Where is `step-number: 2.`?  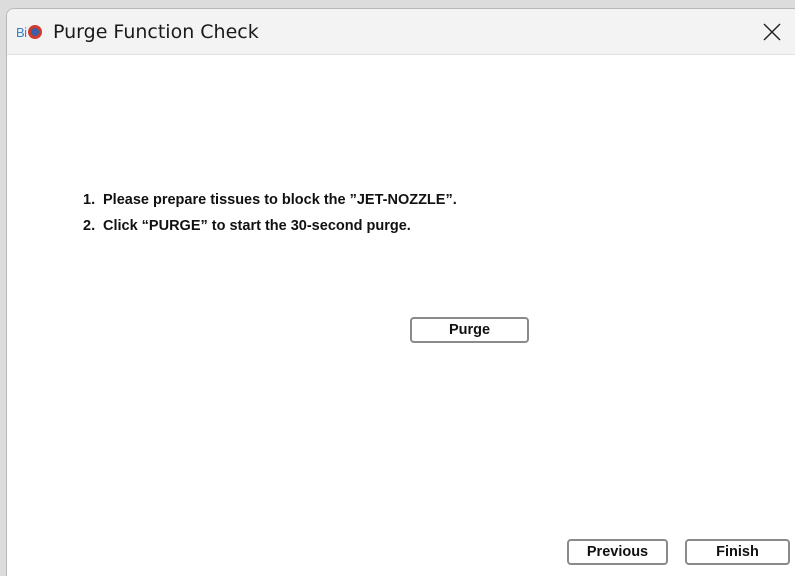 step-number: 2. is located at coordinates (89, 226).